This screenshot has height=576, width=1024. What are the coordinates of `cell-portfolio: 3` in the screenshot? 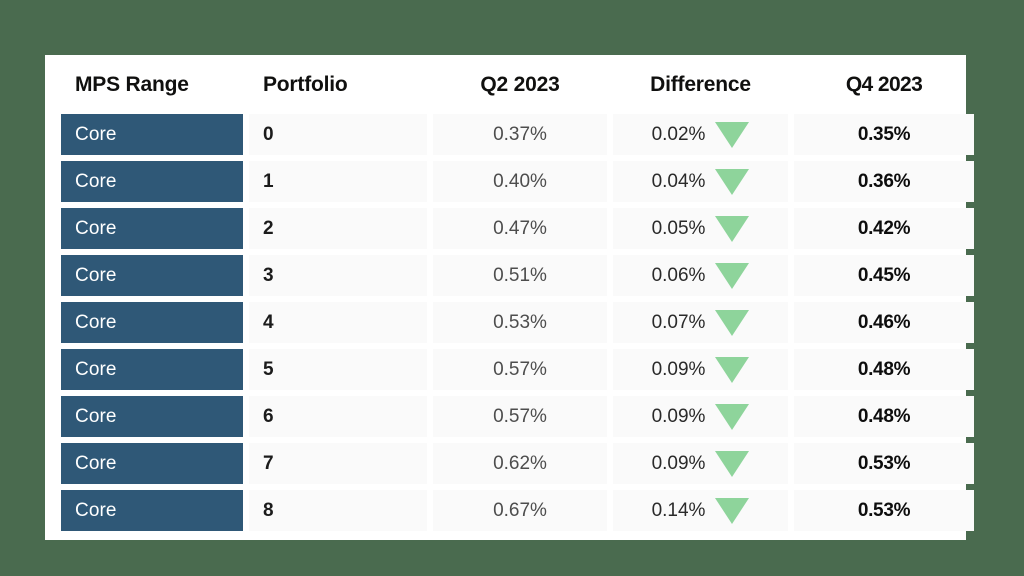 It's located at (338, 275).